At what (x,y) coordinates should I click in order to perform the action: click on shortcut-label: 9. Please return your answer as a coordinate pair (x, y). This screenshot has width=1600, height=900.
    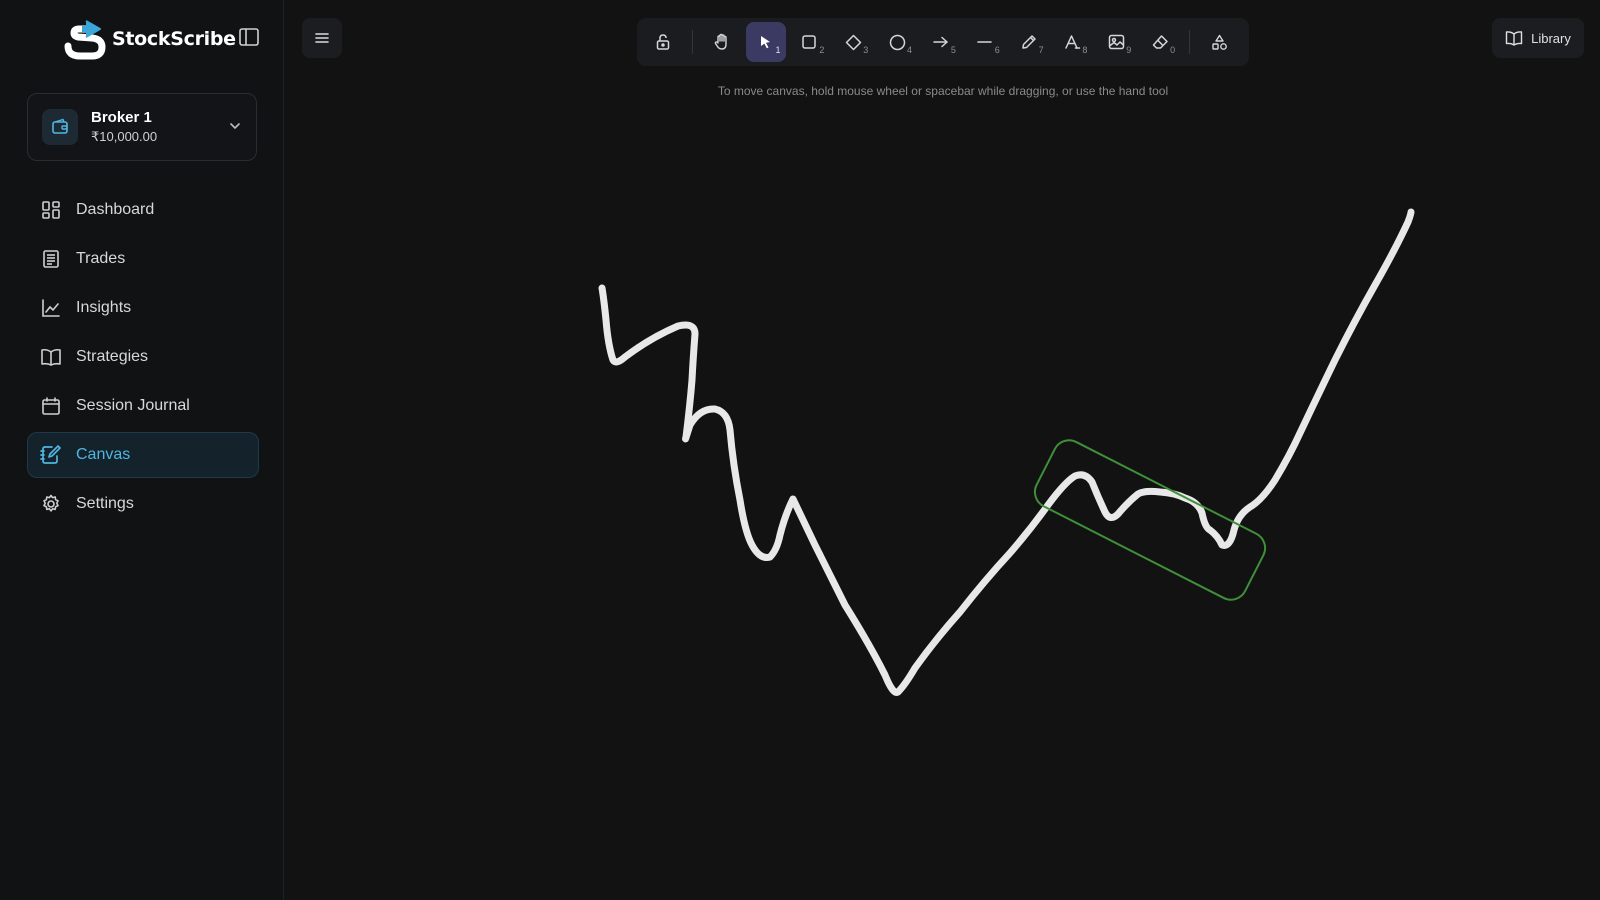
    Looking at the image, I should click on (1129, 50).